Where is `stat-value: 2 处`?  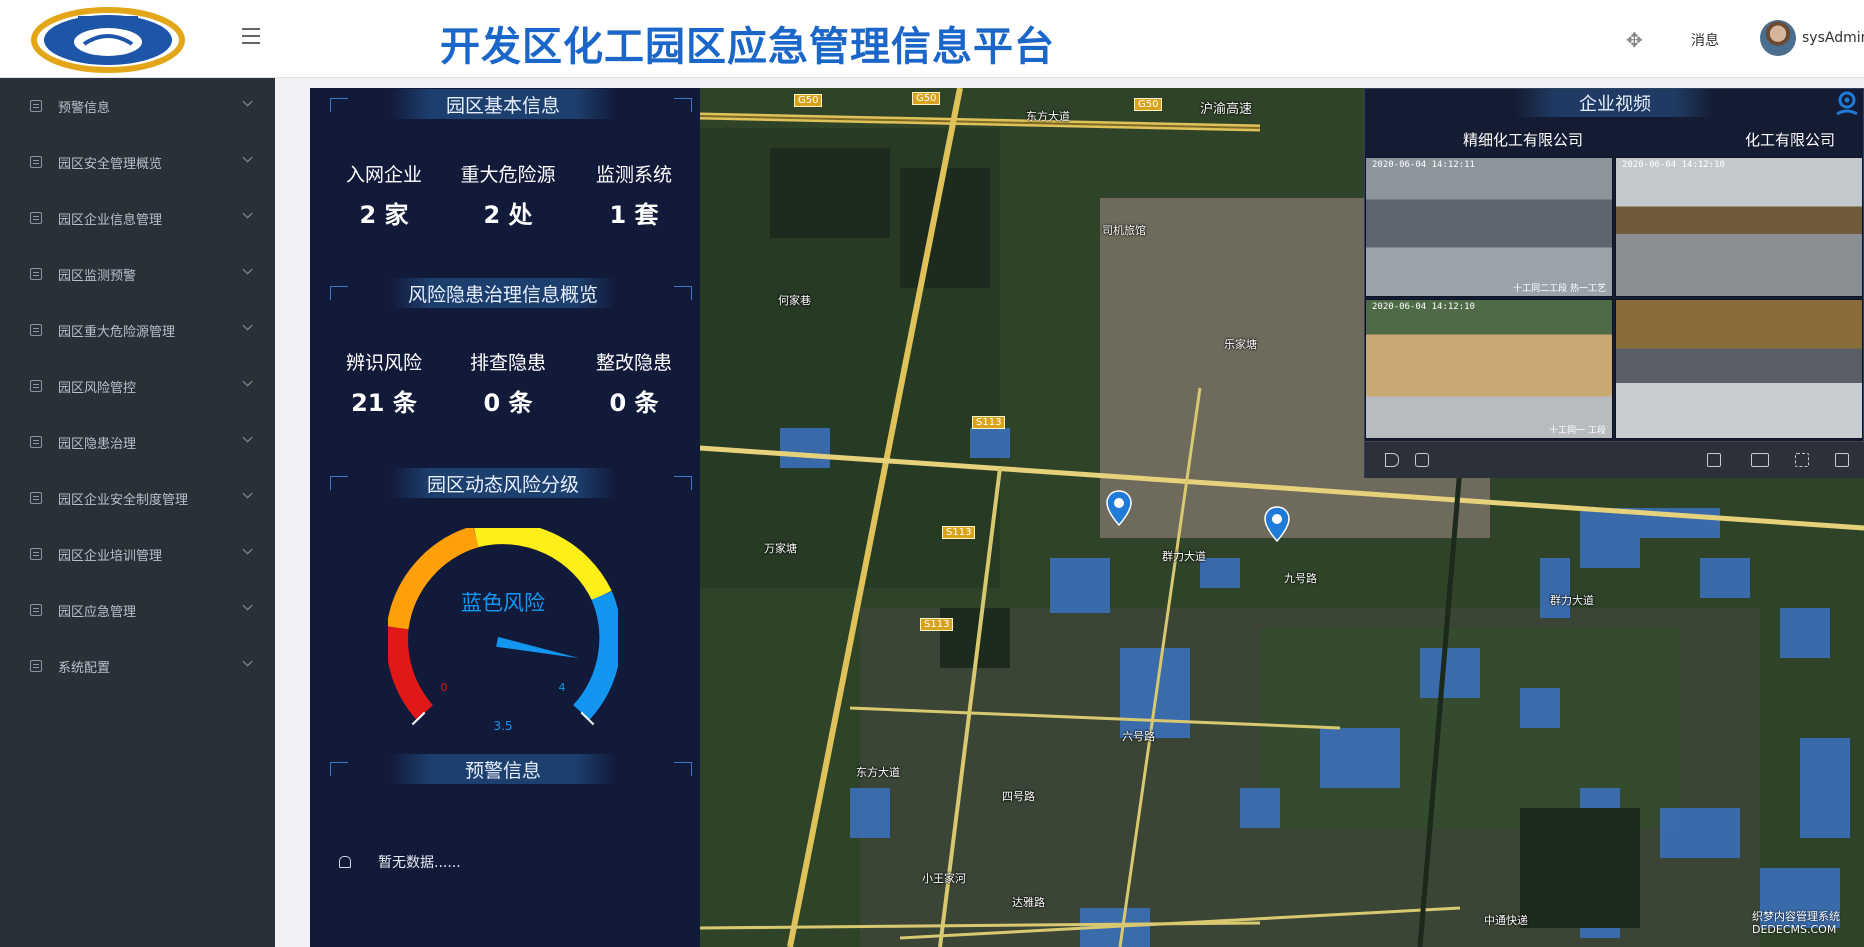
stat-value: 2 处 is located at coordinates (508, 215).